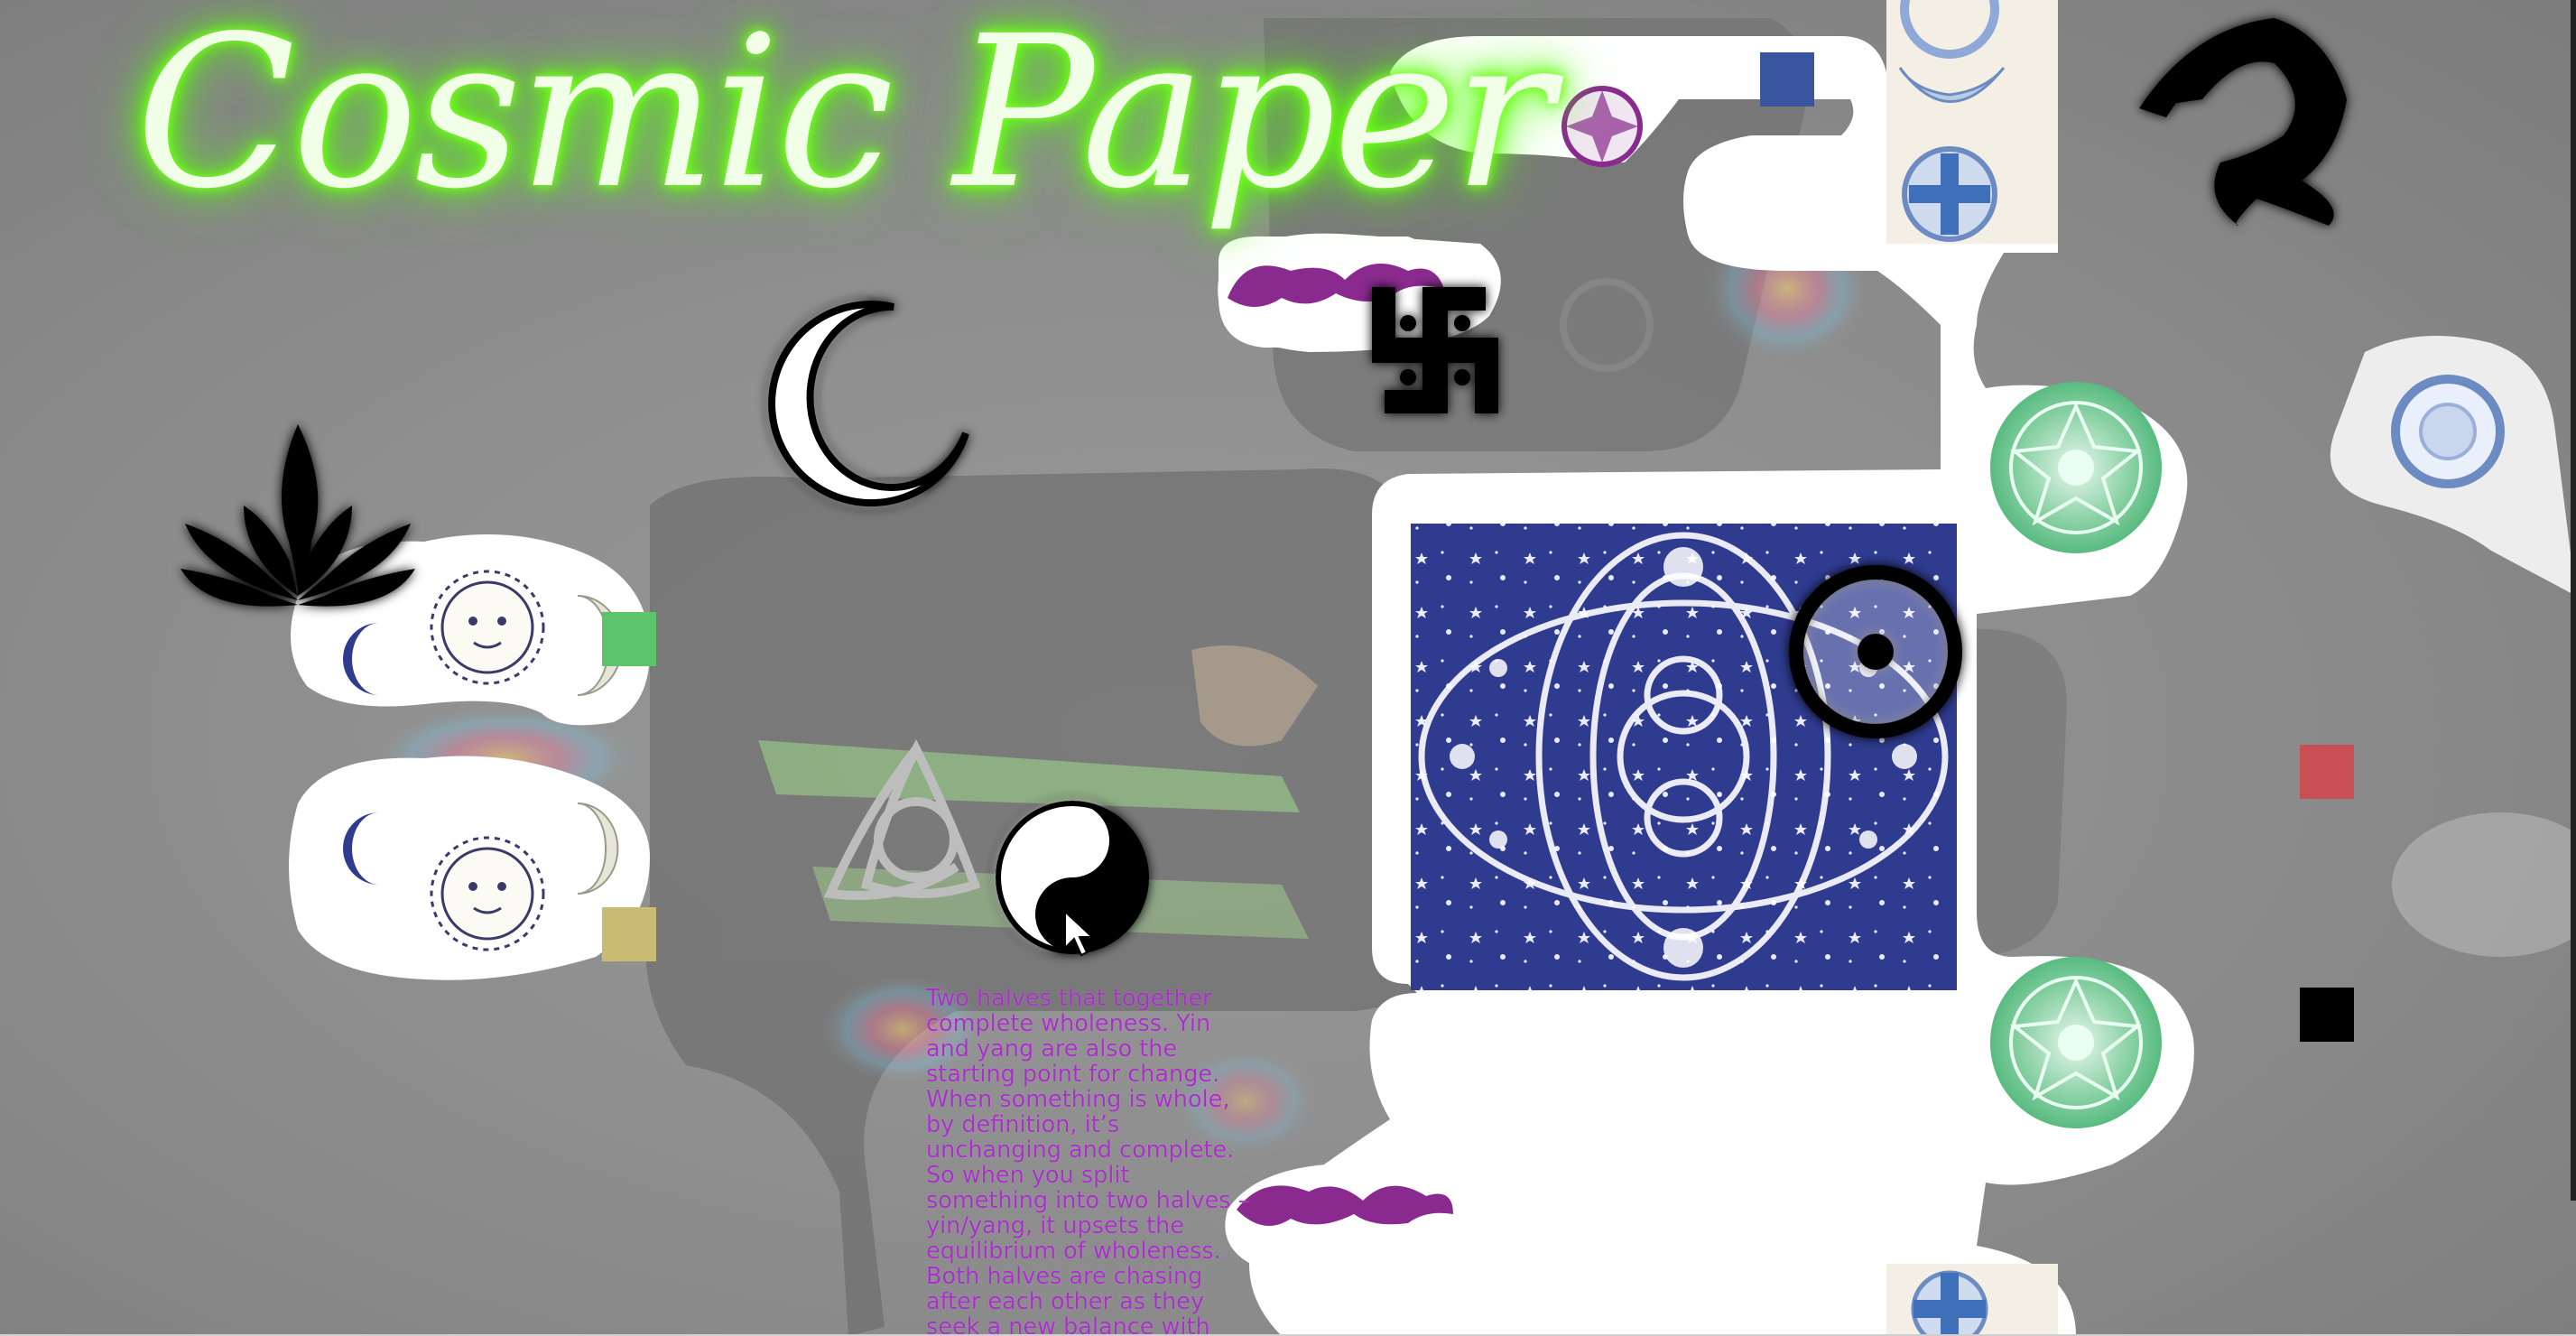  What do you see at coordinates (869, 404) in the screenshot?
I see `crescent-moon-icon` at bounding box center [869, 404].